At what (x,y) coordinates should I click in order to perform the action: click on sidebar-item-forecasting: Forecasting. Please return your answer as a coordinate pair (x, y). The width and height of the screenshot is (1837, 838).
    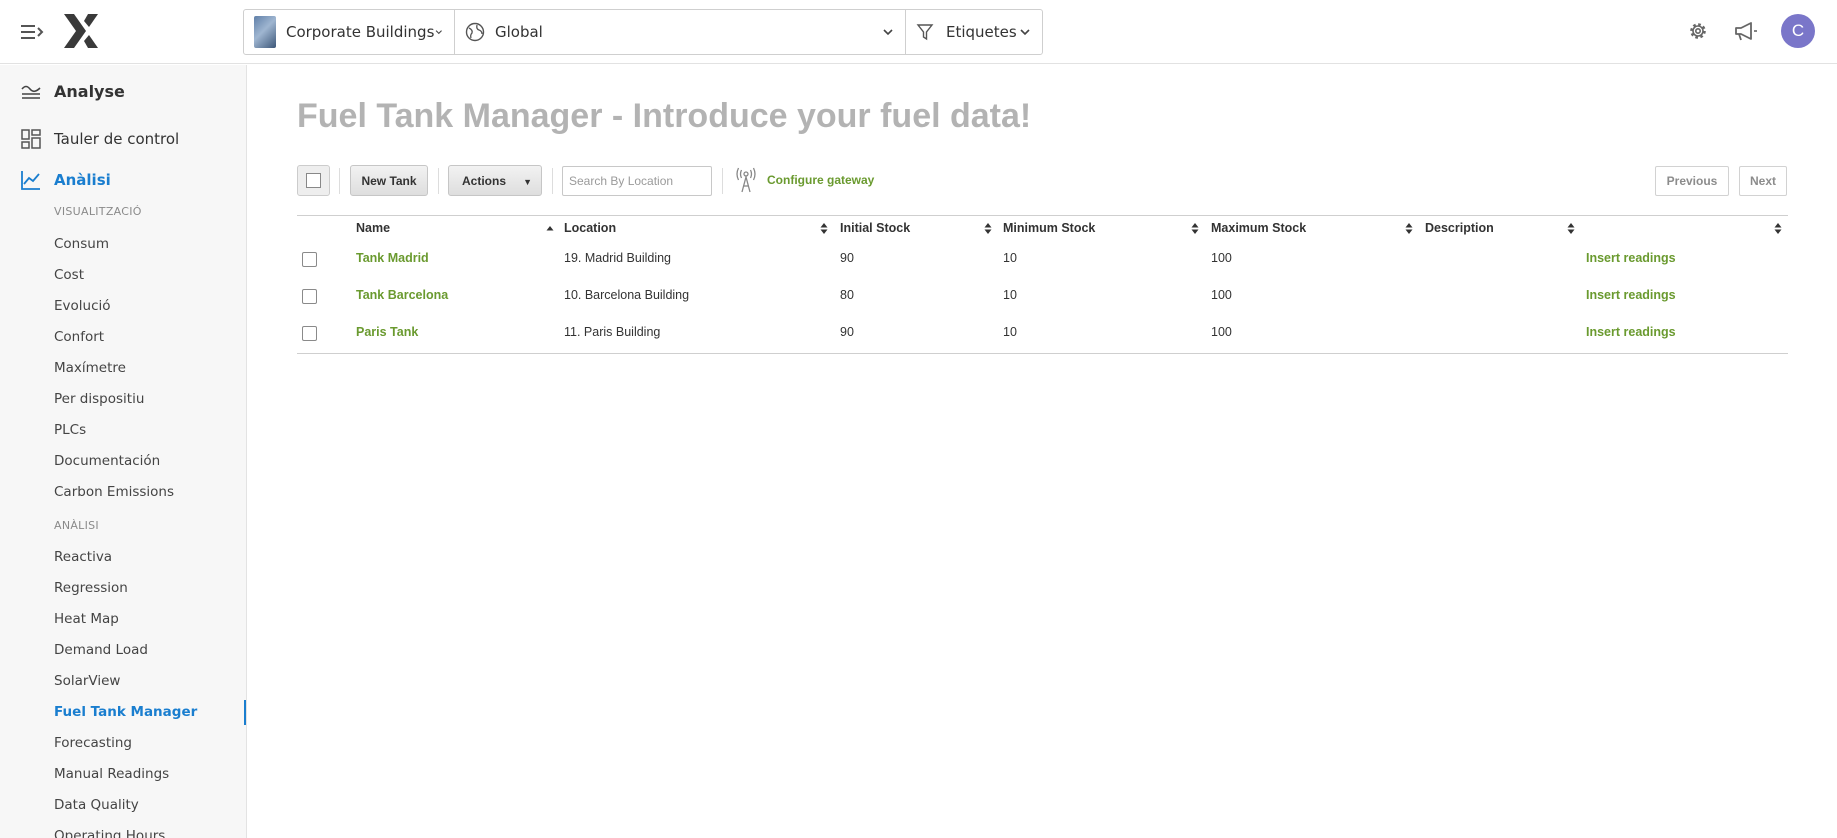
    Looking at the image, I should click on (93, 743).